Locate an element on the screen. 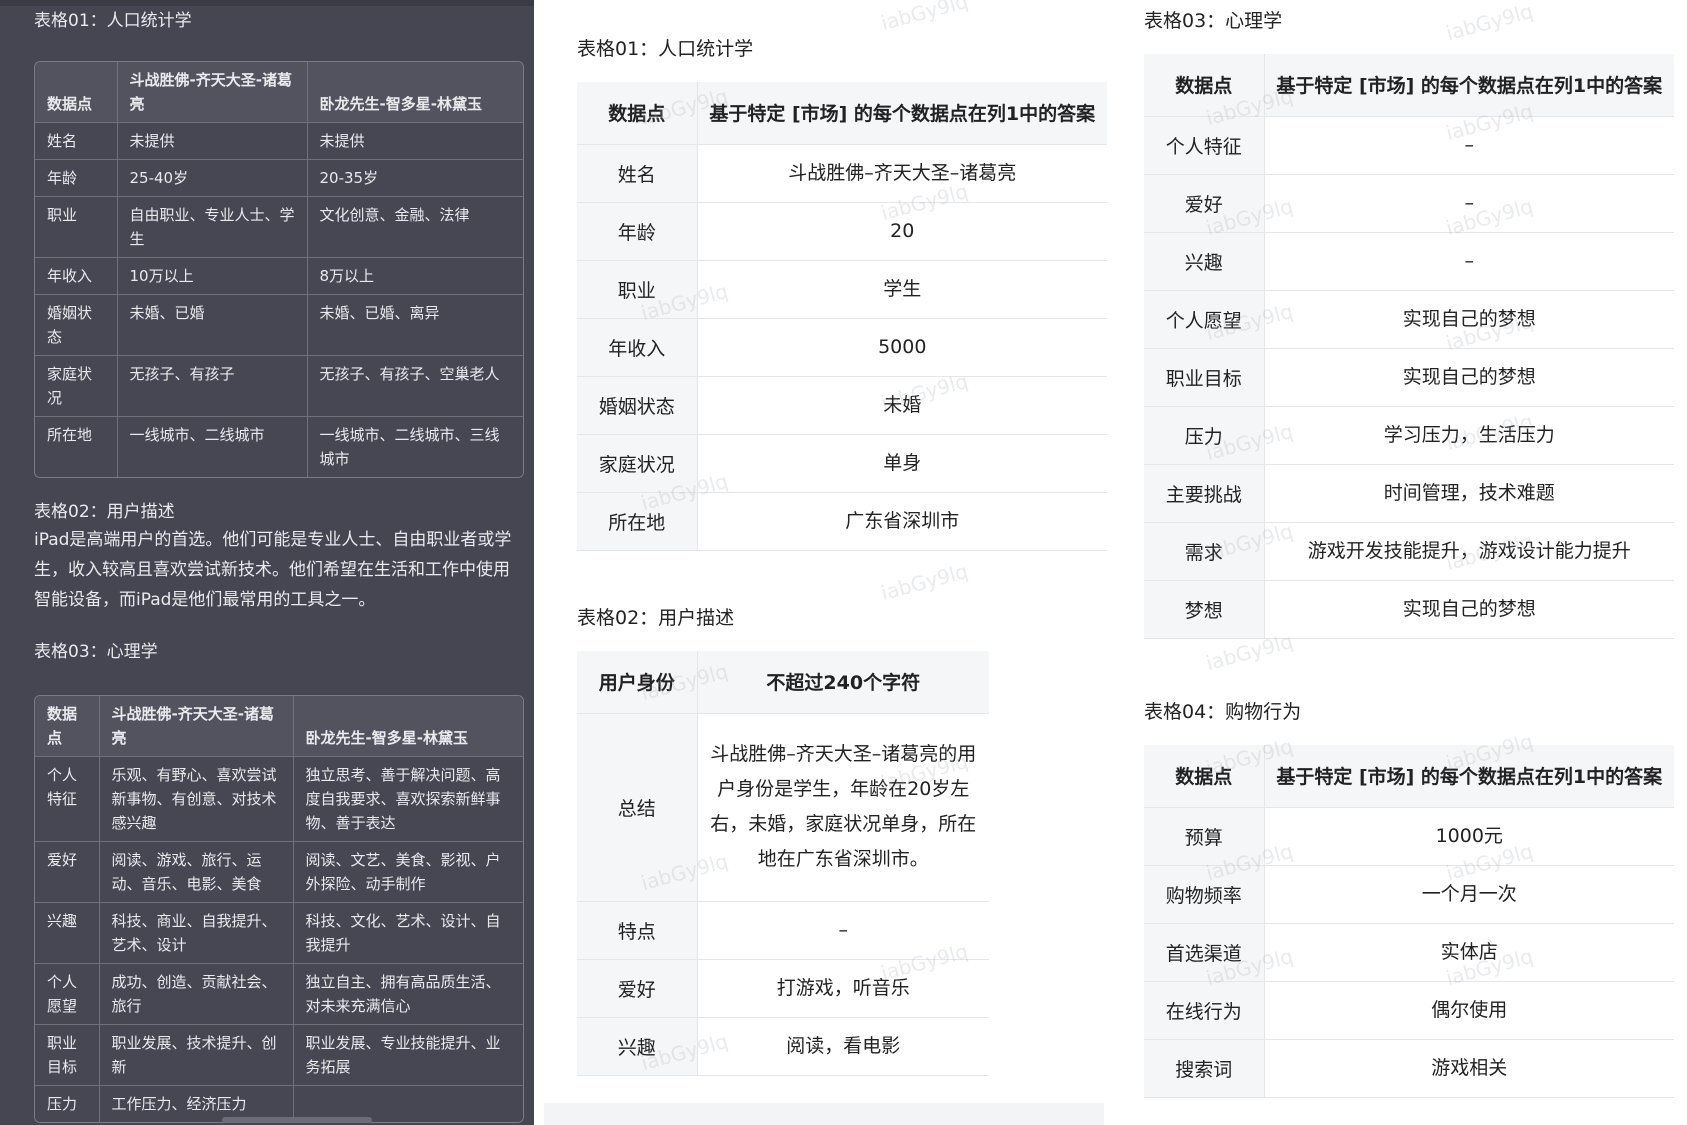 This screenshot has height=1125, width=1687. table-row: 所在地 一线城市、二线城市 一线城市、二线城市、三线城市 is located at coordinates (279, 446).